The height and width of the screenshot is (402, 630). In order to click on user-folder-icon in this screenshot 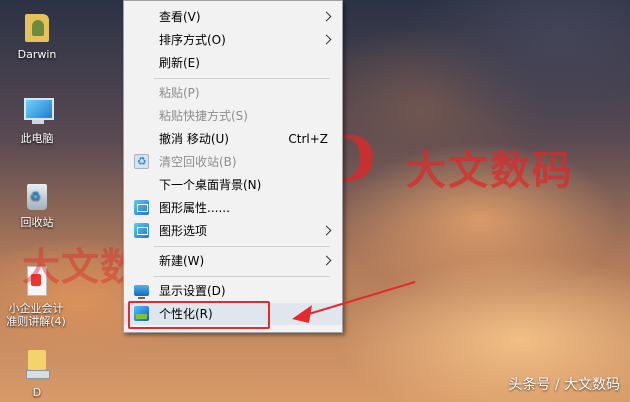, I will do `click(37, 27)`.